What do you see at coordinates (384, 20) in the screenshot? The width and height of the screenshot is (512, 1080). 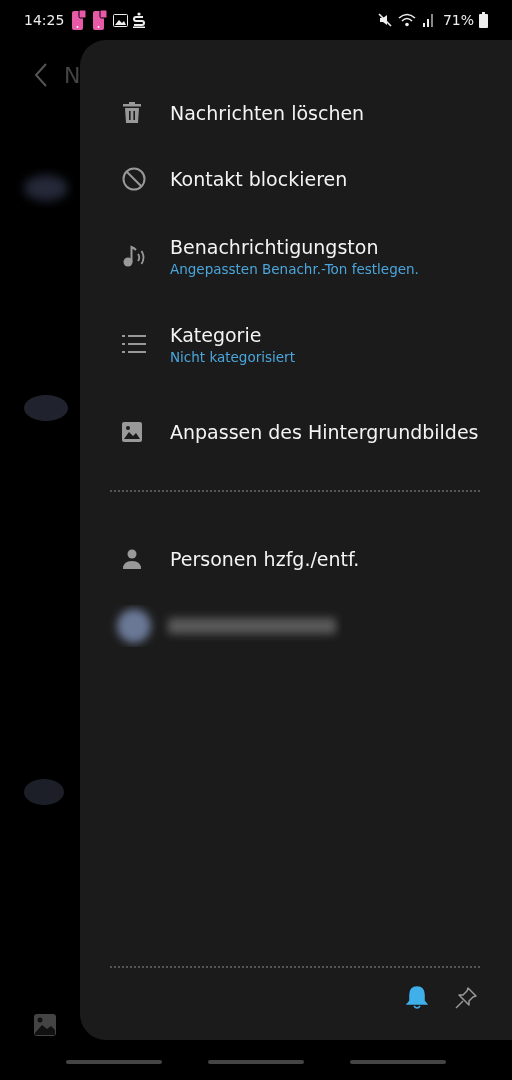 I see `mute-icon` at bounding box center [384, 20].